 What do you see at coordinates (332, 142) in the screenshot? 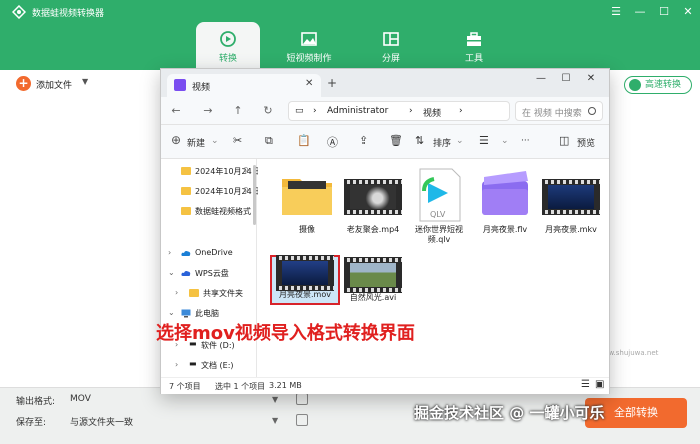
I see `rename-icon: Ⓐ` at bounding box center [332, 142].